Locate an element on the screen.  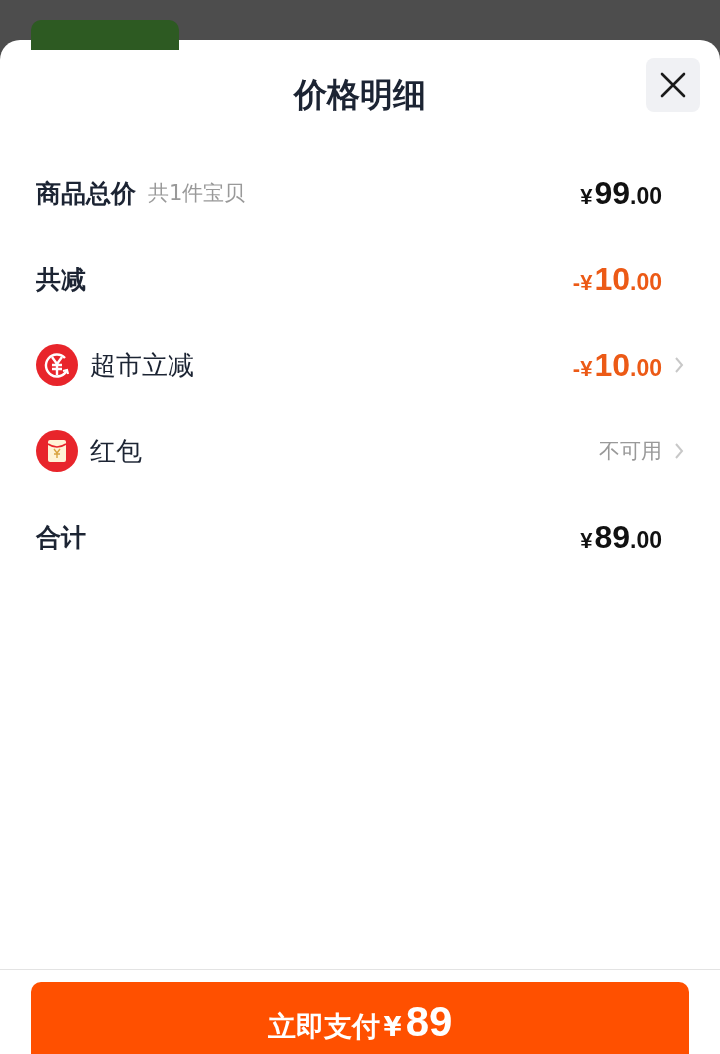
close-button is located at coordinates (673, 85).